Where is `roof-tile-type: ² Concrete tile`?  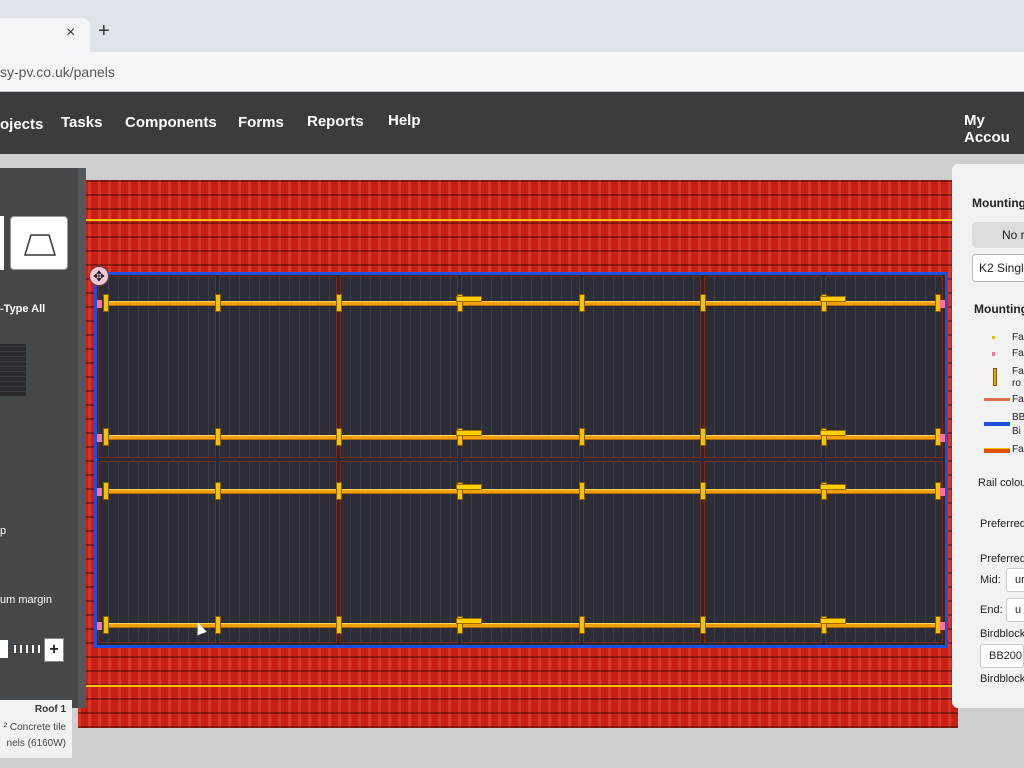 roof-tile-type: ² Concrete tile is located at coordinates (34, 727).